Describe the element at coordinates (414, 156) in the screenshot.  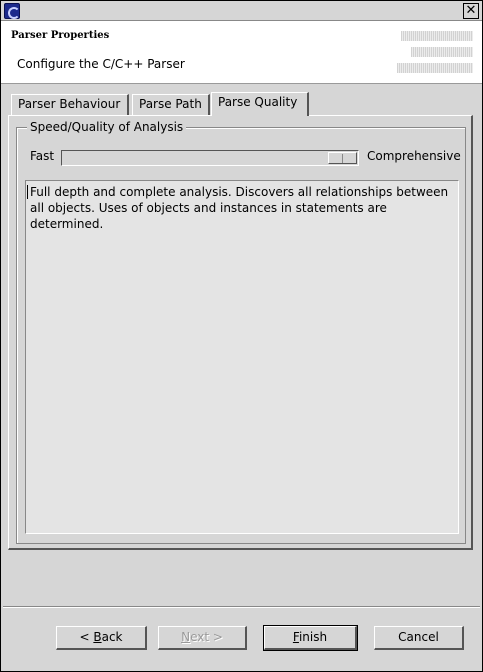
I see `slider-max-label: Comprehensive` at that location.